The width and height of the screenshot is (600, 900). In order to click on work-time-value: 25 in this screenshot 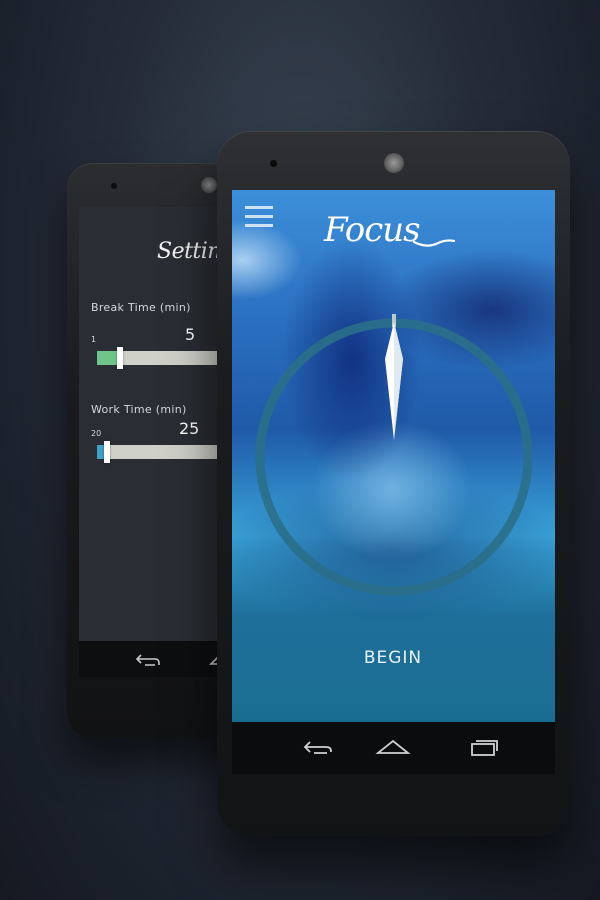, I will do `click(189, 428)`.